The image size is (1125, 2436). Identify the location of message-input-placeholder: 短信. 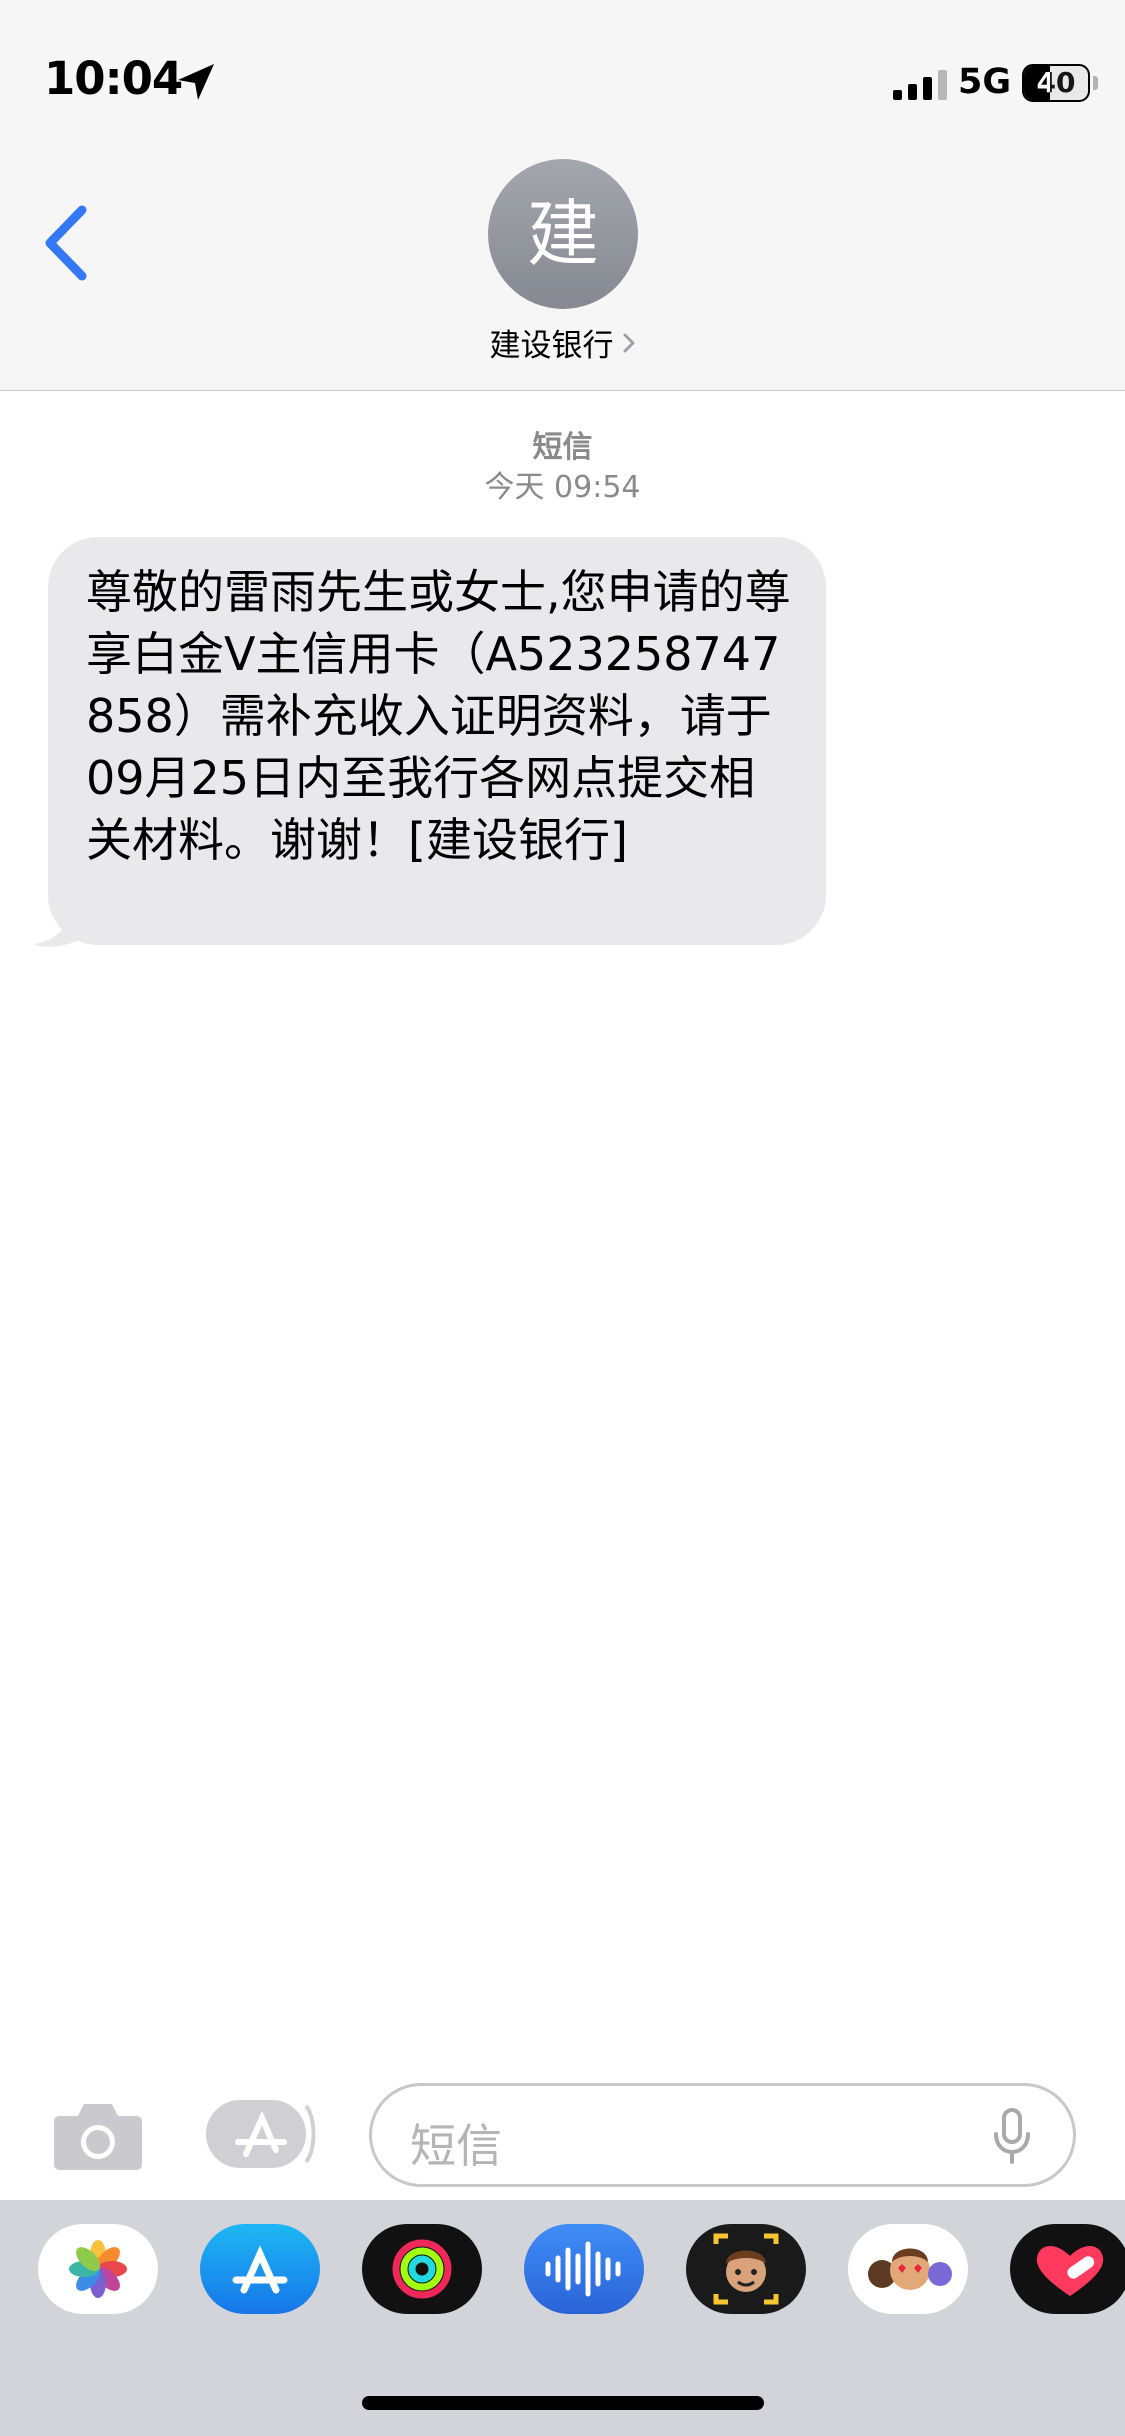
(456, 2146).